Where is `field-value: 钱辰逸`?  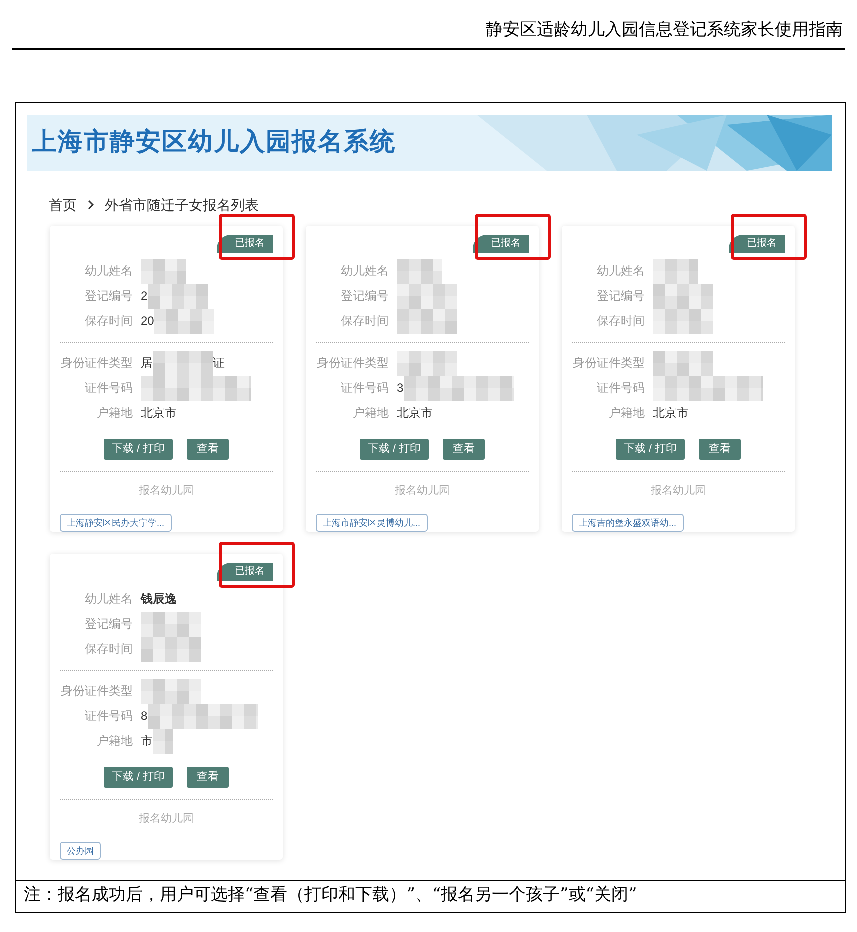 field-value: 钱辰逸 is located at coordinates (159, 599).